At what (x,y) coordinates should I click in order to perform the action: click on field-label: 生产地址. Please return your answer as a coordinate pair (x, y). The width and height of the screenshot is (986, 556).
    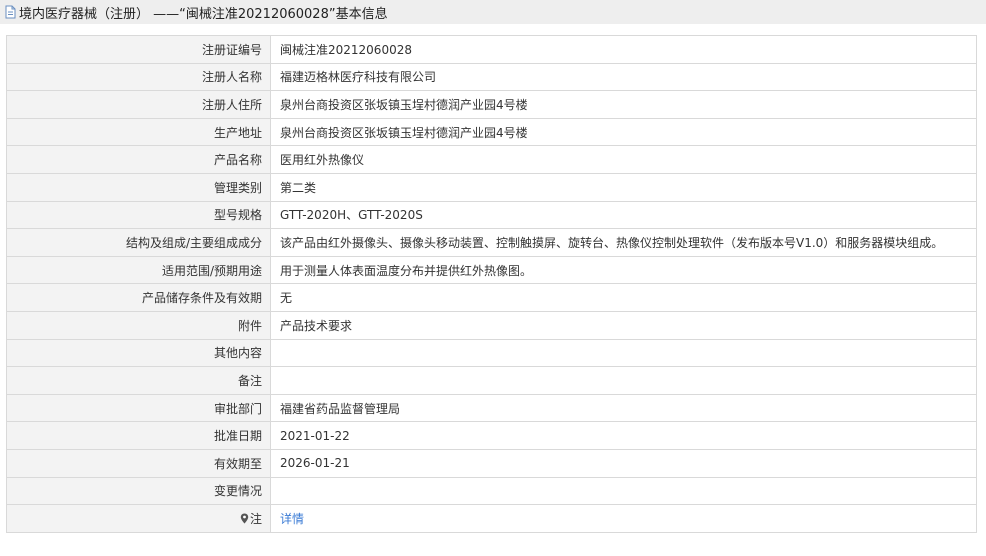
    Looking at the image, I should click on (138, 132).